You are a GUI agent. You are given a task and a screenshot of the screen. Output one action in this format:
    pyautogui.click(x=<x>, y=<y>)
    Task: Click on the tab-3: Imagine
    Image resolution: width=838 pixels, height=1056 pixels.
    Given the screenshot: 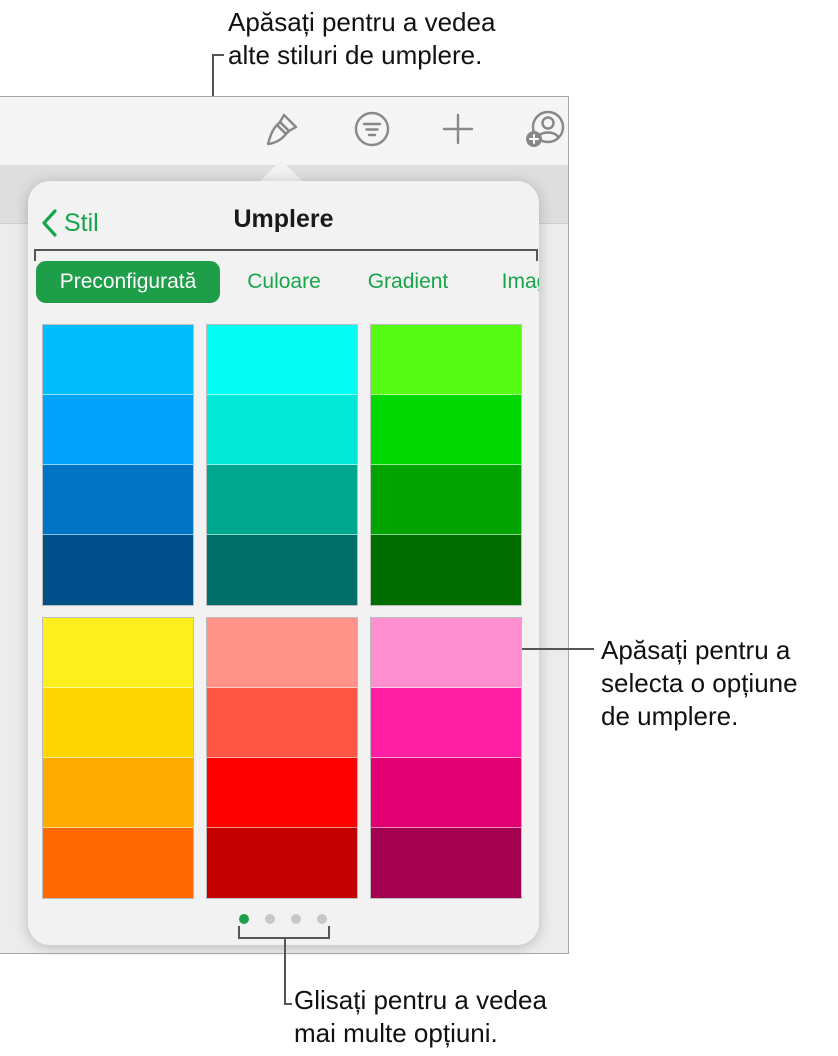 What is the action you would take?
    pyautogui.click(x=511, y=282)
    